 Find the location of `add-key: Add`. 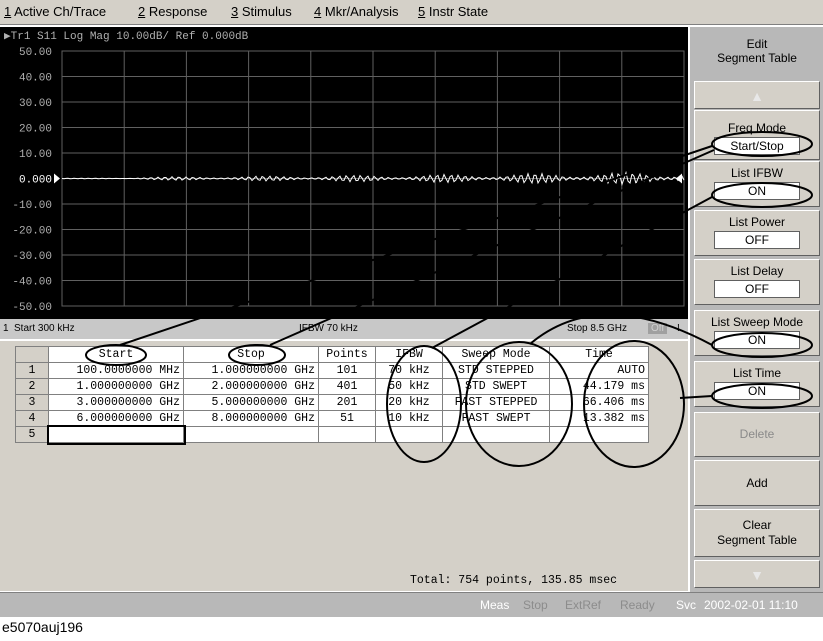

add-key: Add is located at coordinates (757, 483).